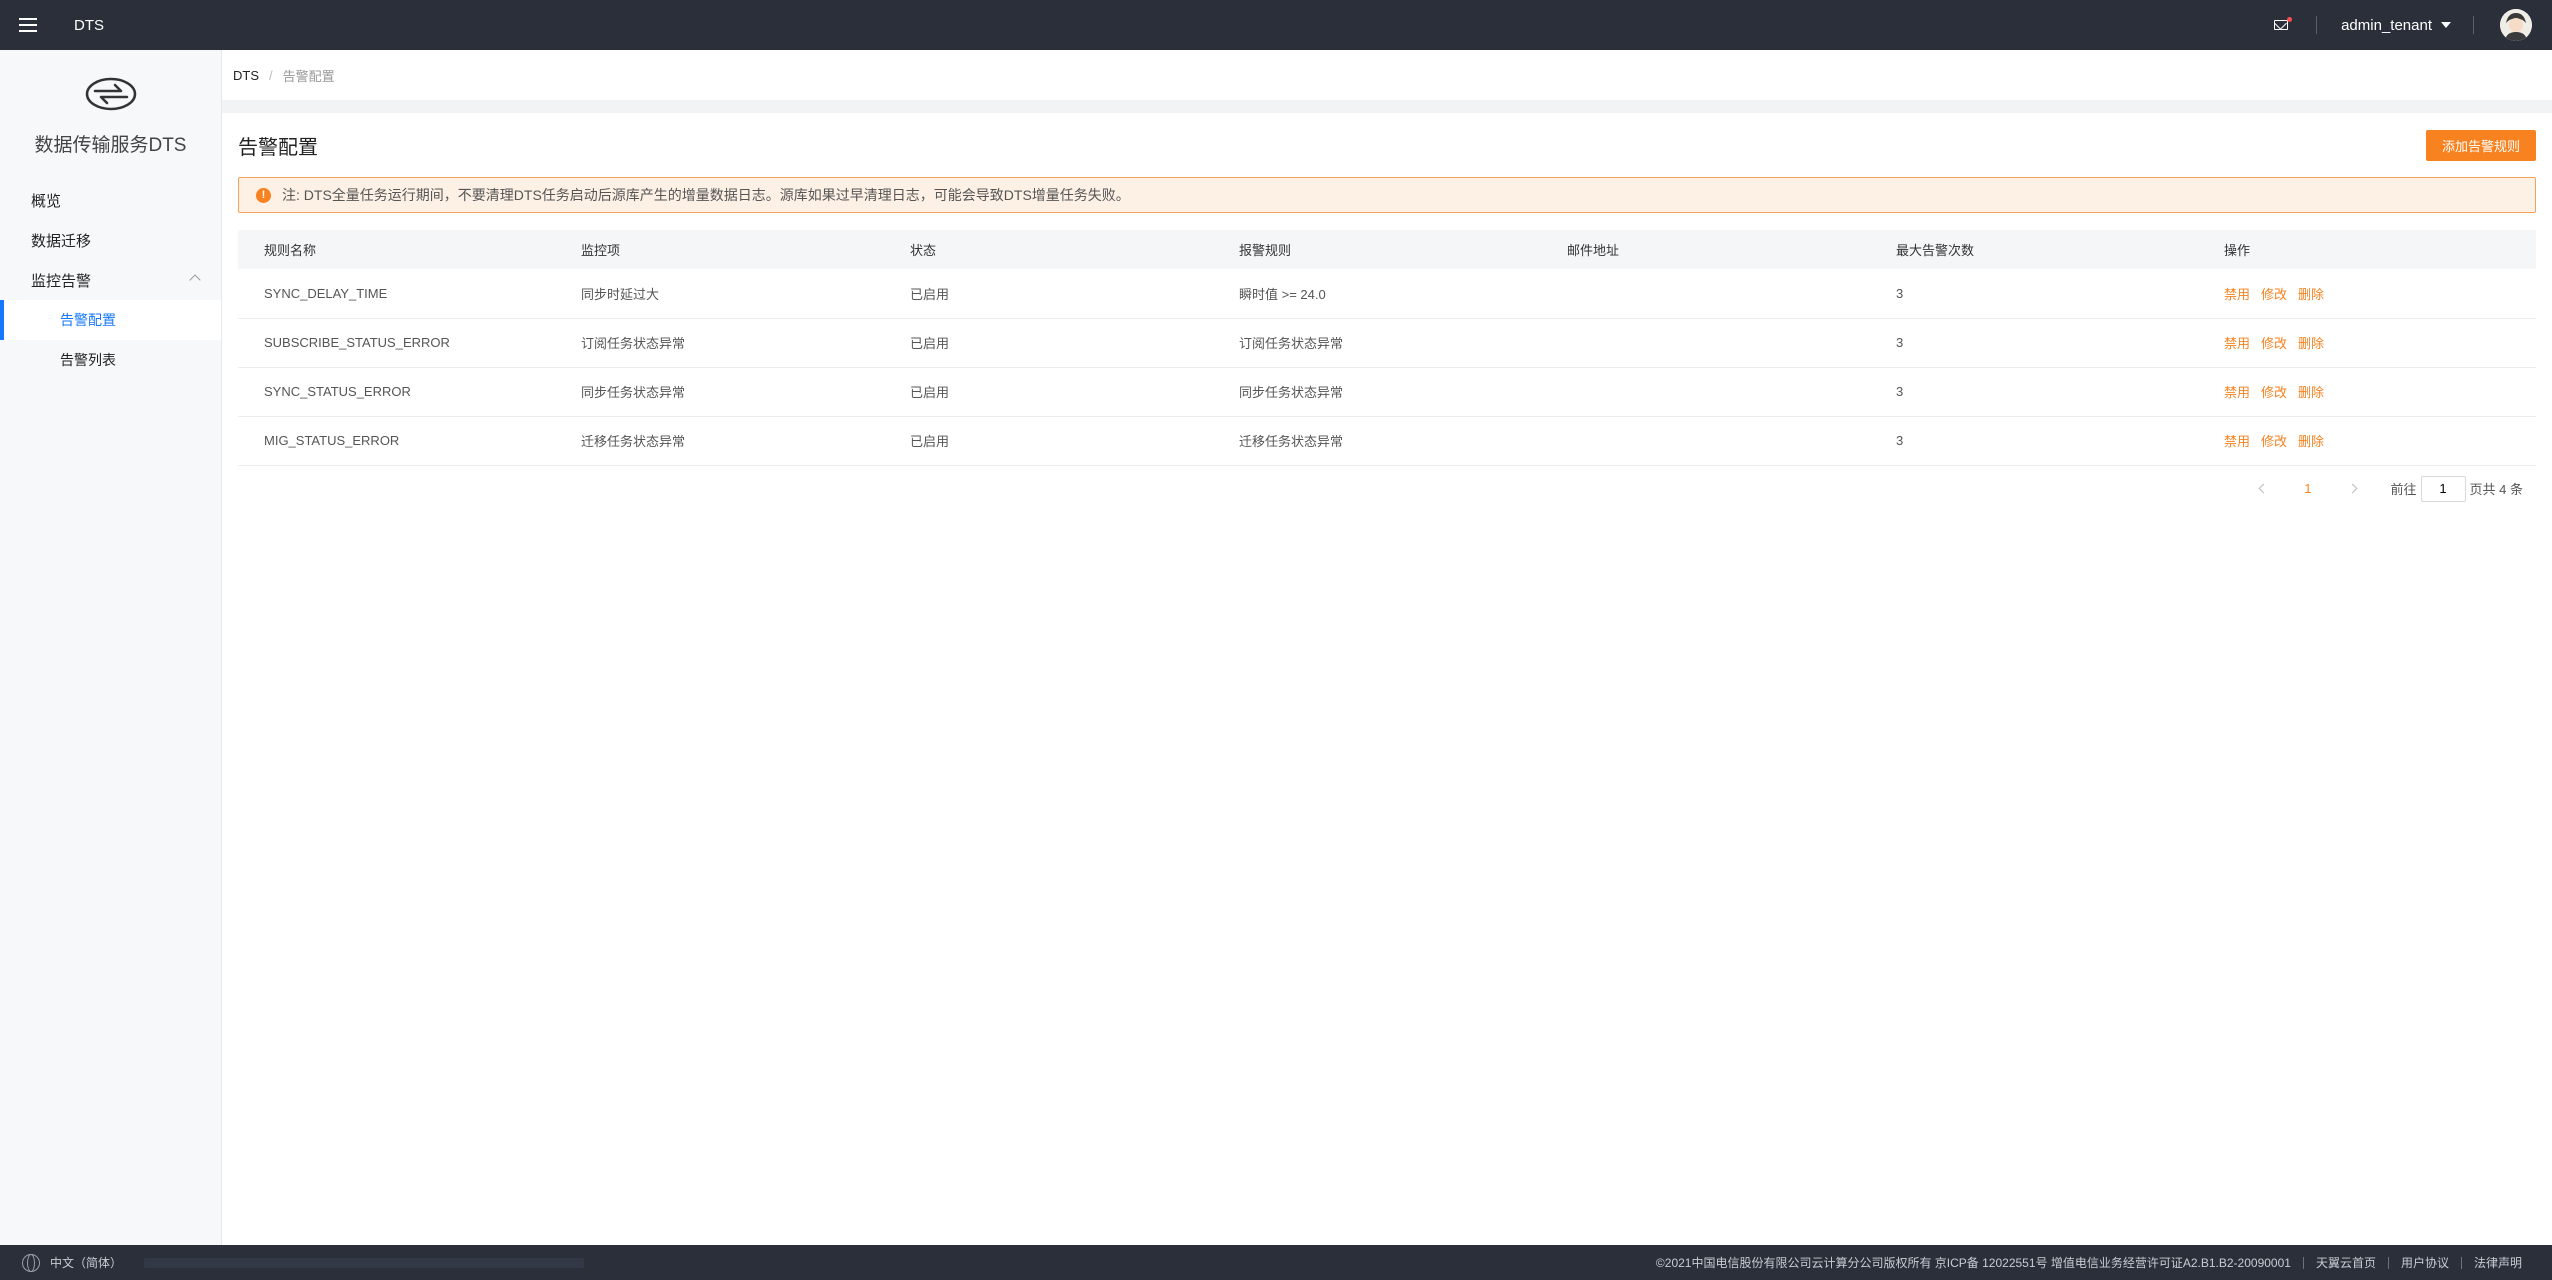 Image resolution: width=2552 pixels, height=1280 pixels. I want to click on dts-logo-icon, so click(110, 93).